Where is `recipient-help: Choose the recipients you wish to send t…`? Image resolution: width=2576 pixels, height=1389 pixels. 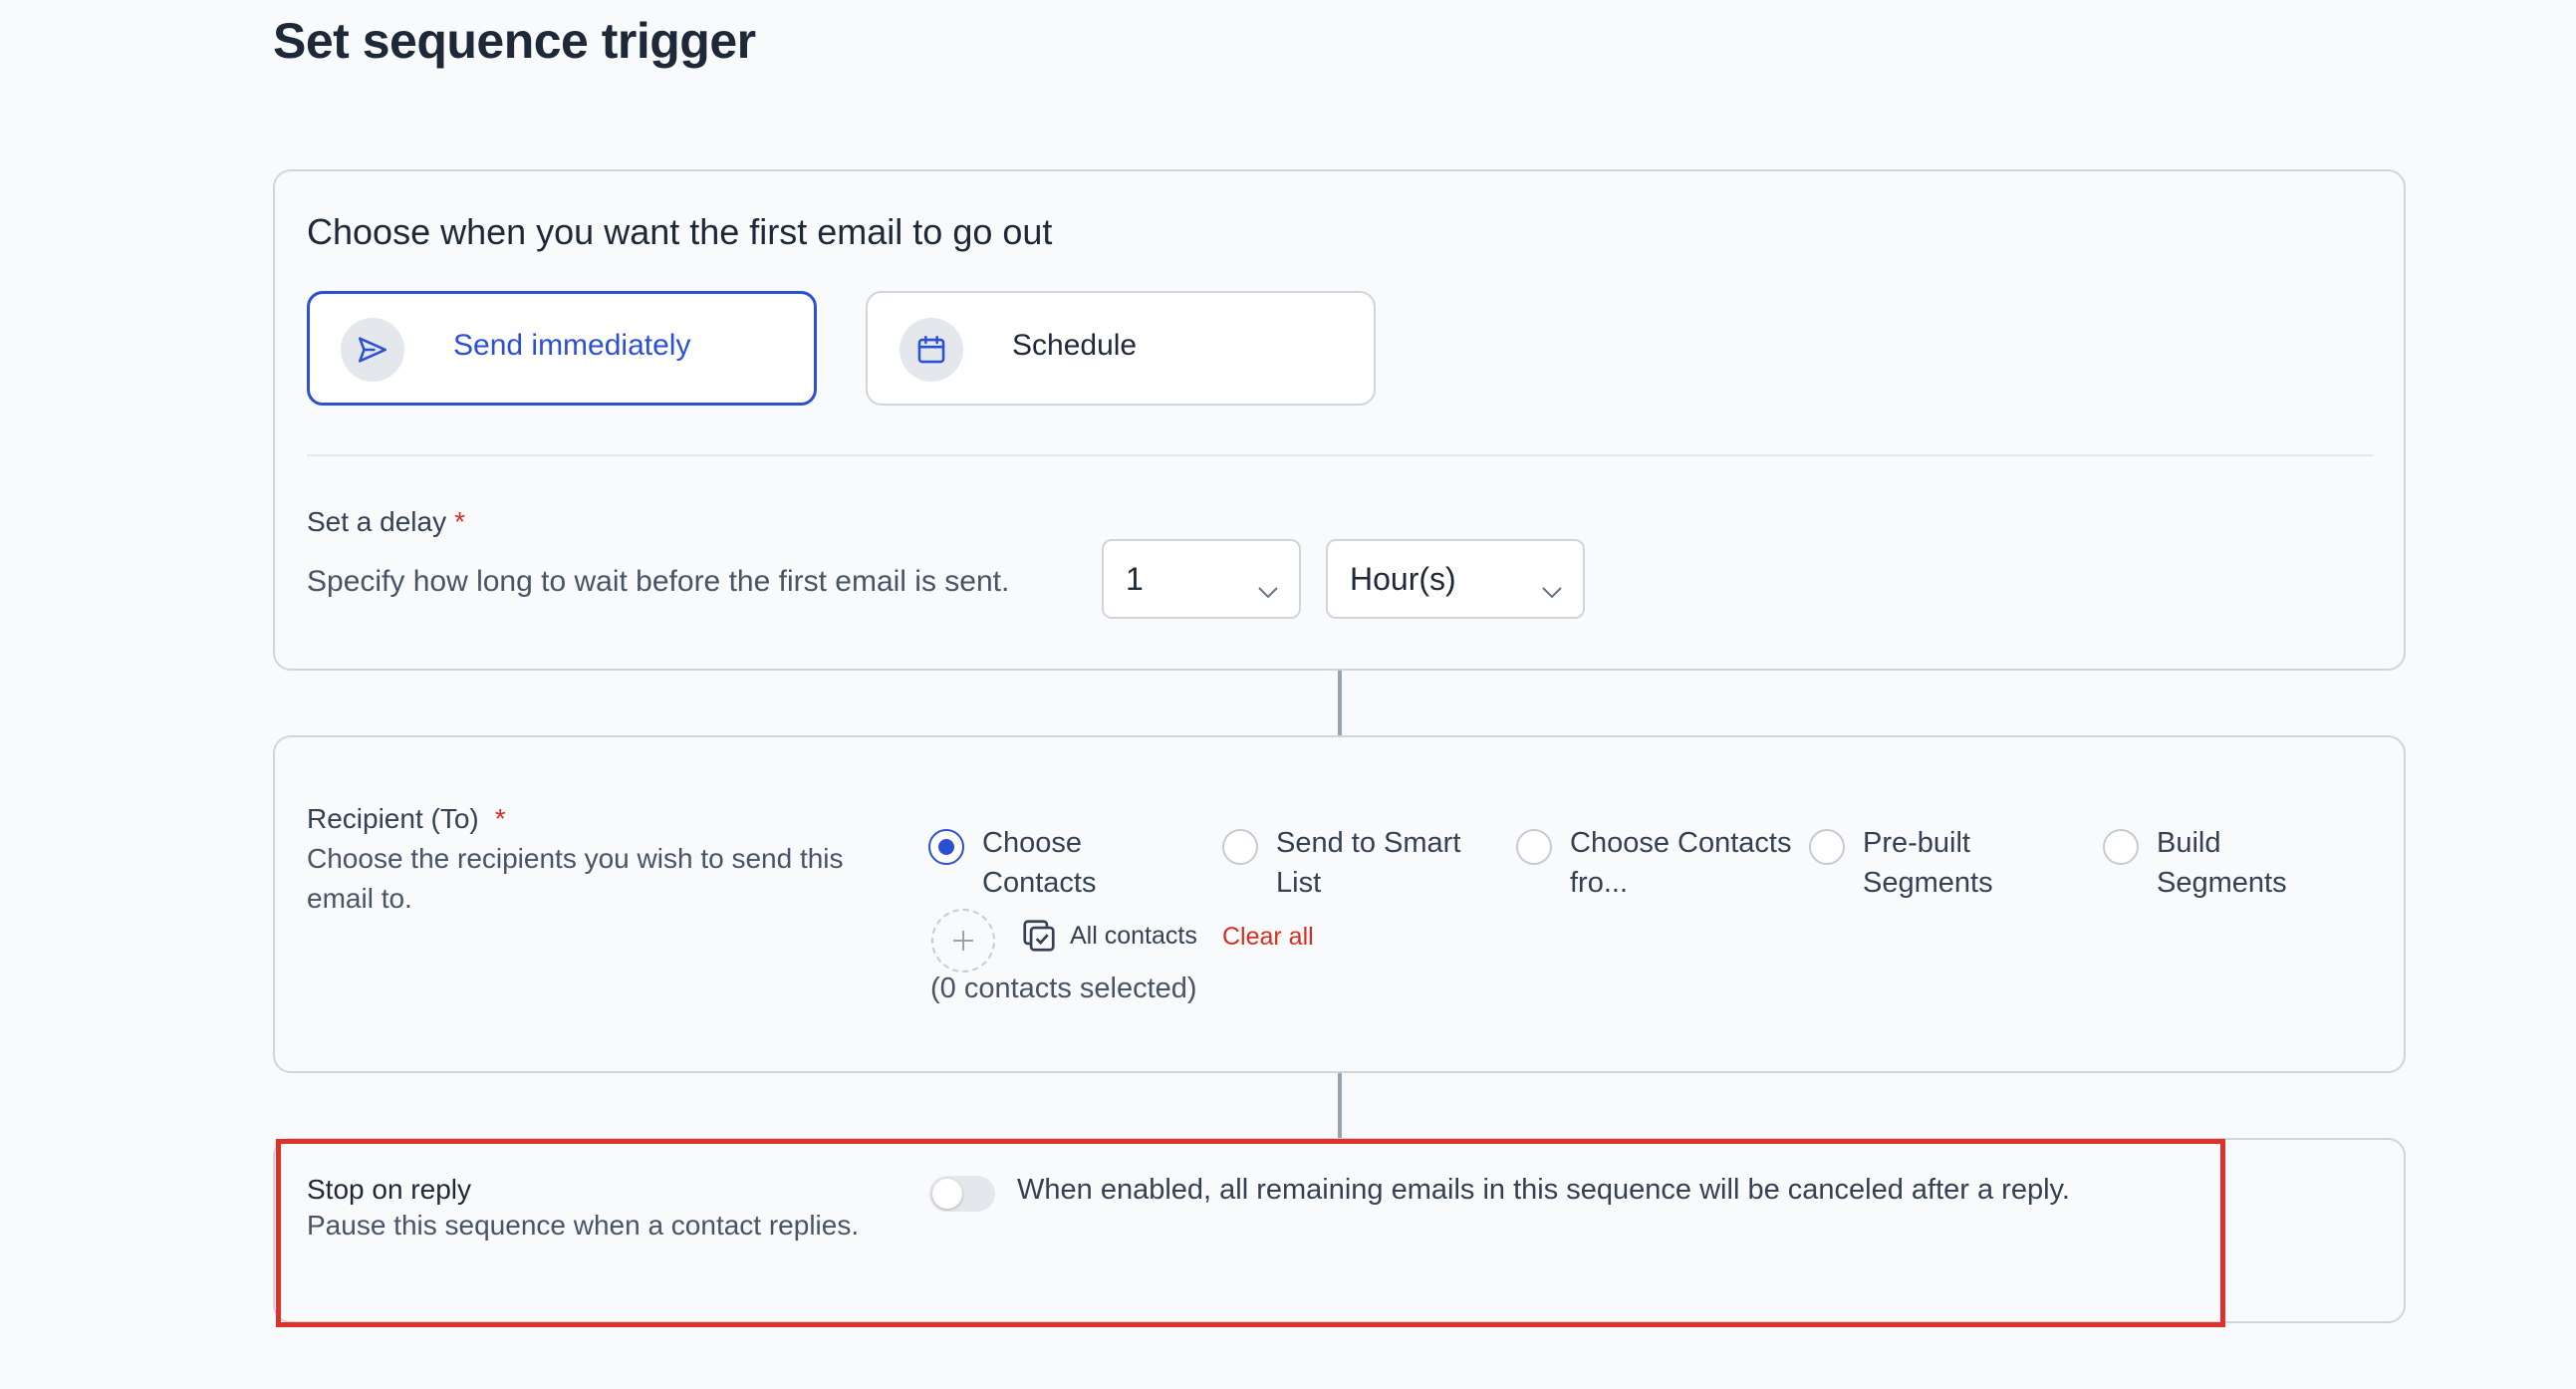 recipient-help: Choose the recipients you wish to send t… is located at coordinates (575, 878).